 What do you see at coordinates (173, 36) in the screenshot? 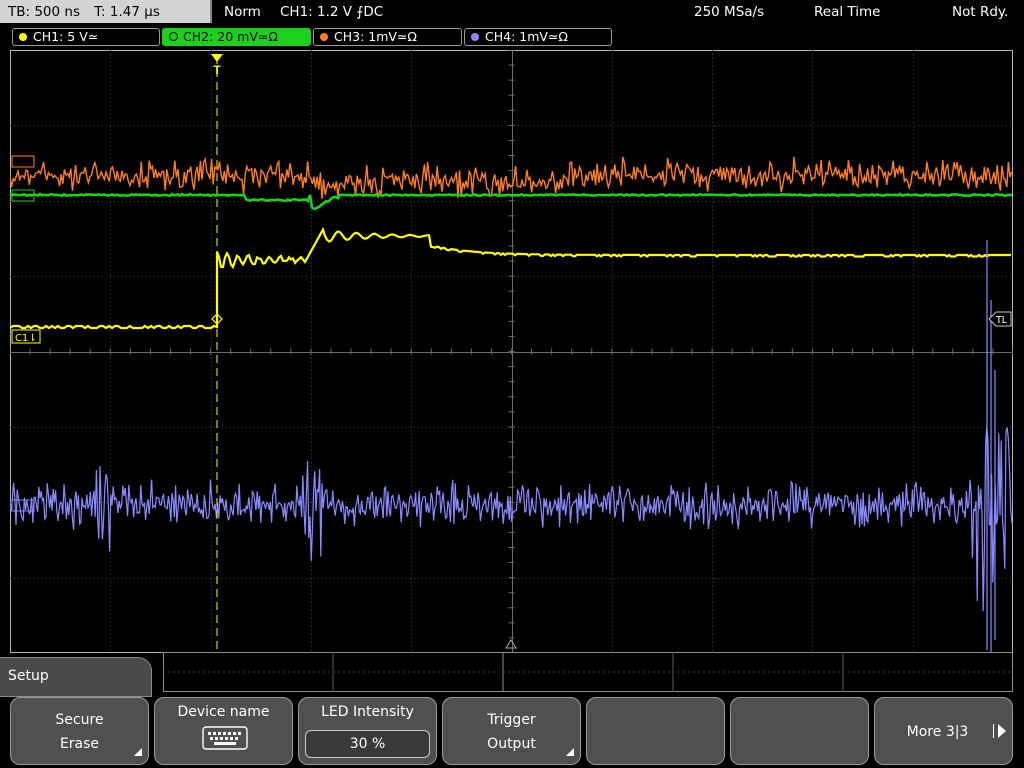
I see `ch2-color-dot` at bounding box center [173, 36].